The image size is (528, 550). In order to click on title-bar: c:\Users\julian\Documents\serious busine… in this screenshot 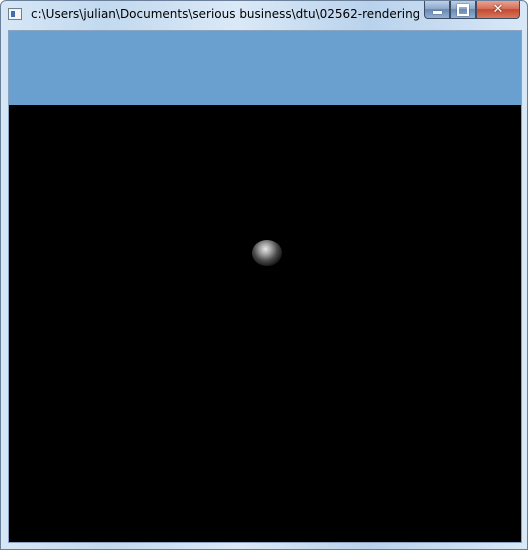, I will do `click(264, 15)`.